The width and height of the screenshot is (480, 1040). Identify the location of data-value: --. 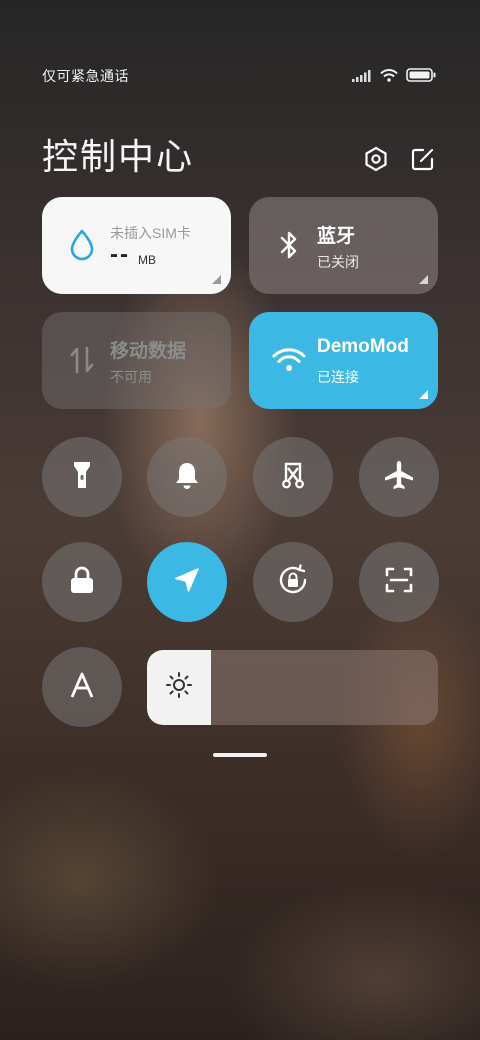
(120, 254).